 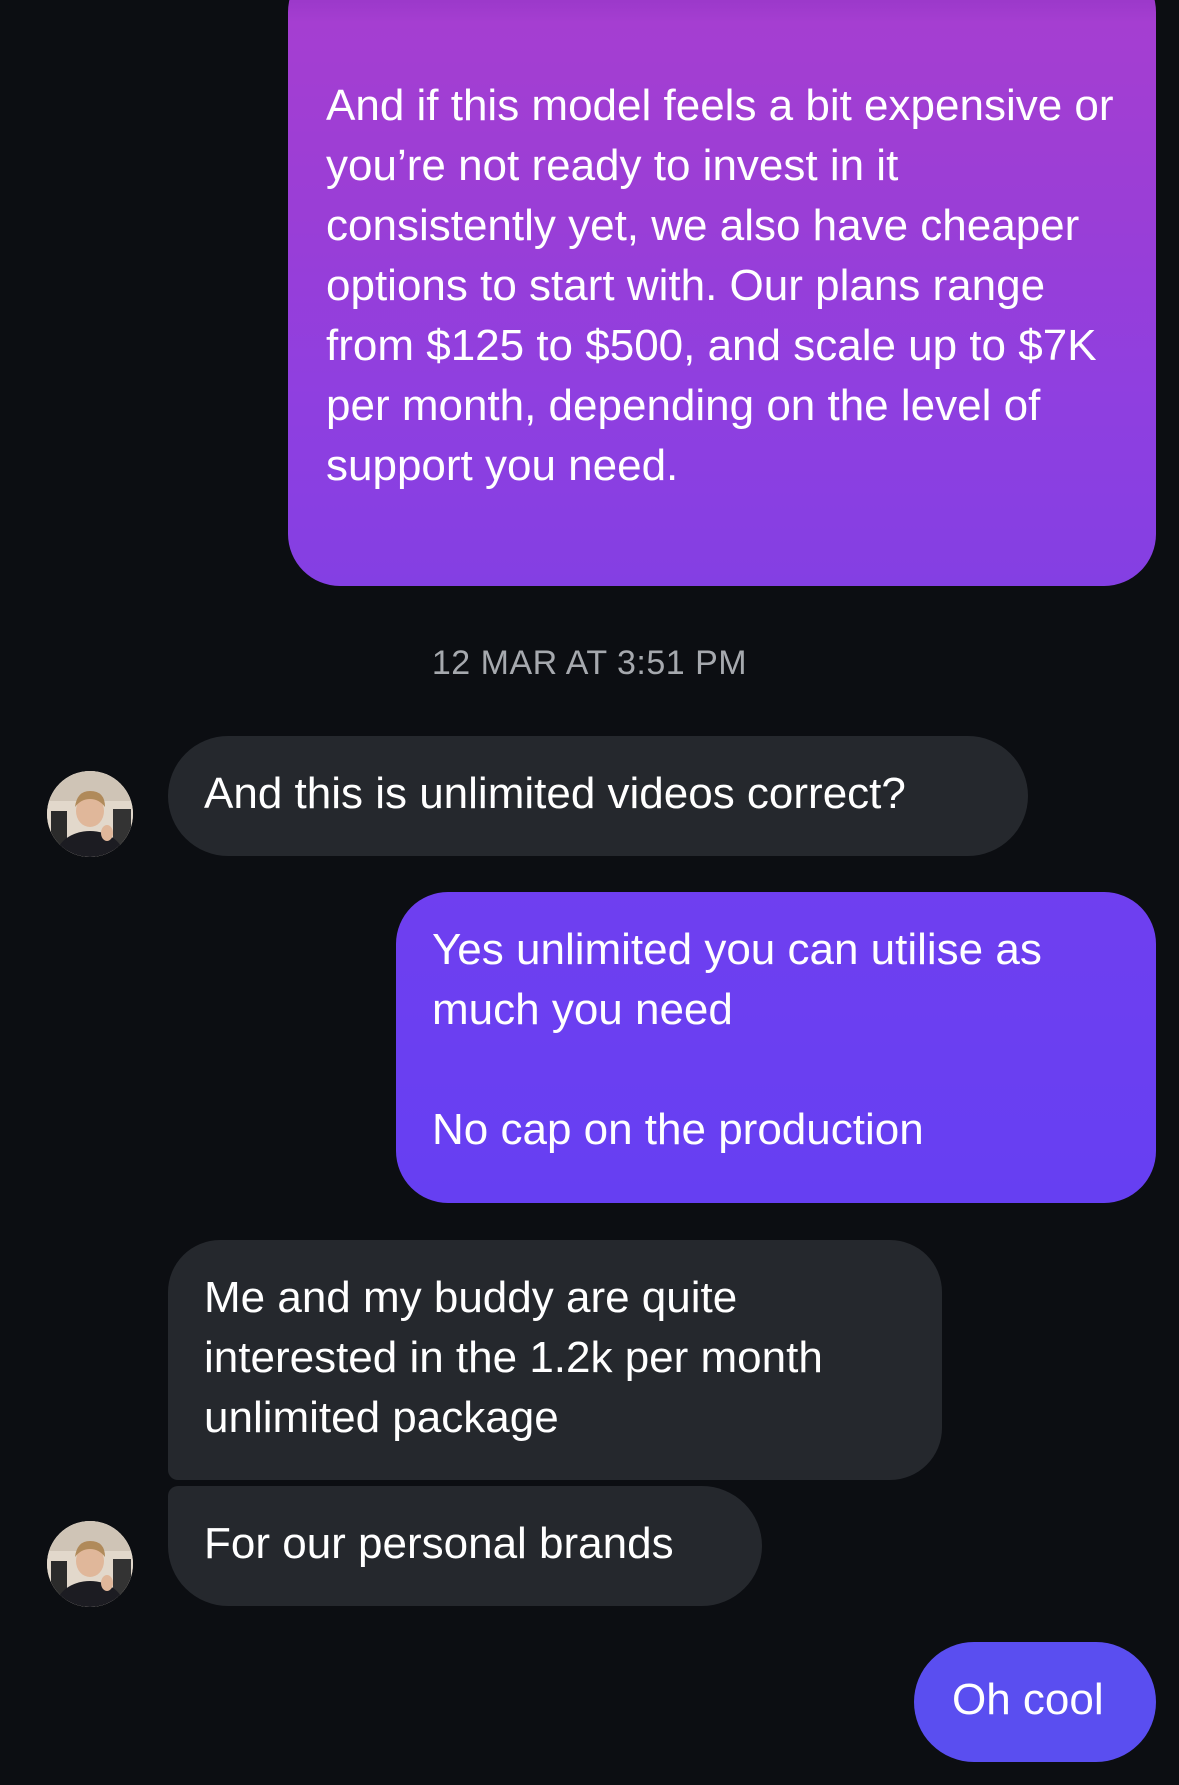 I want to click on message-timestamp: 12 MAR AT 3:51 PM, so click(x=589, y=663).